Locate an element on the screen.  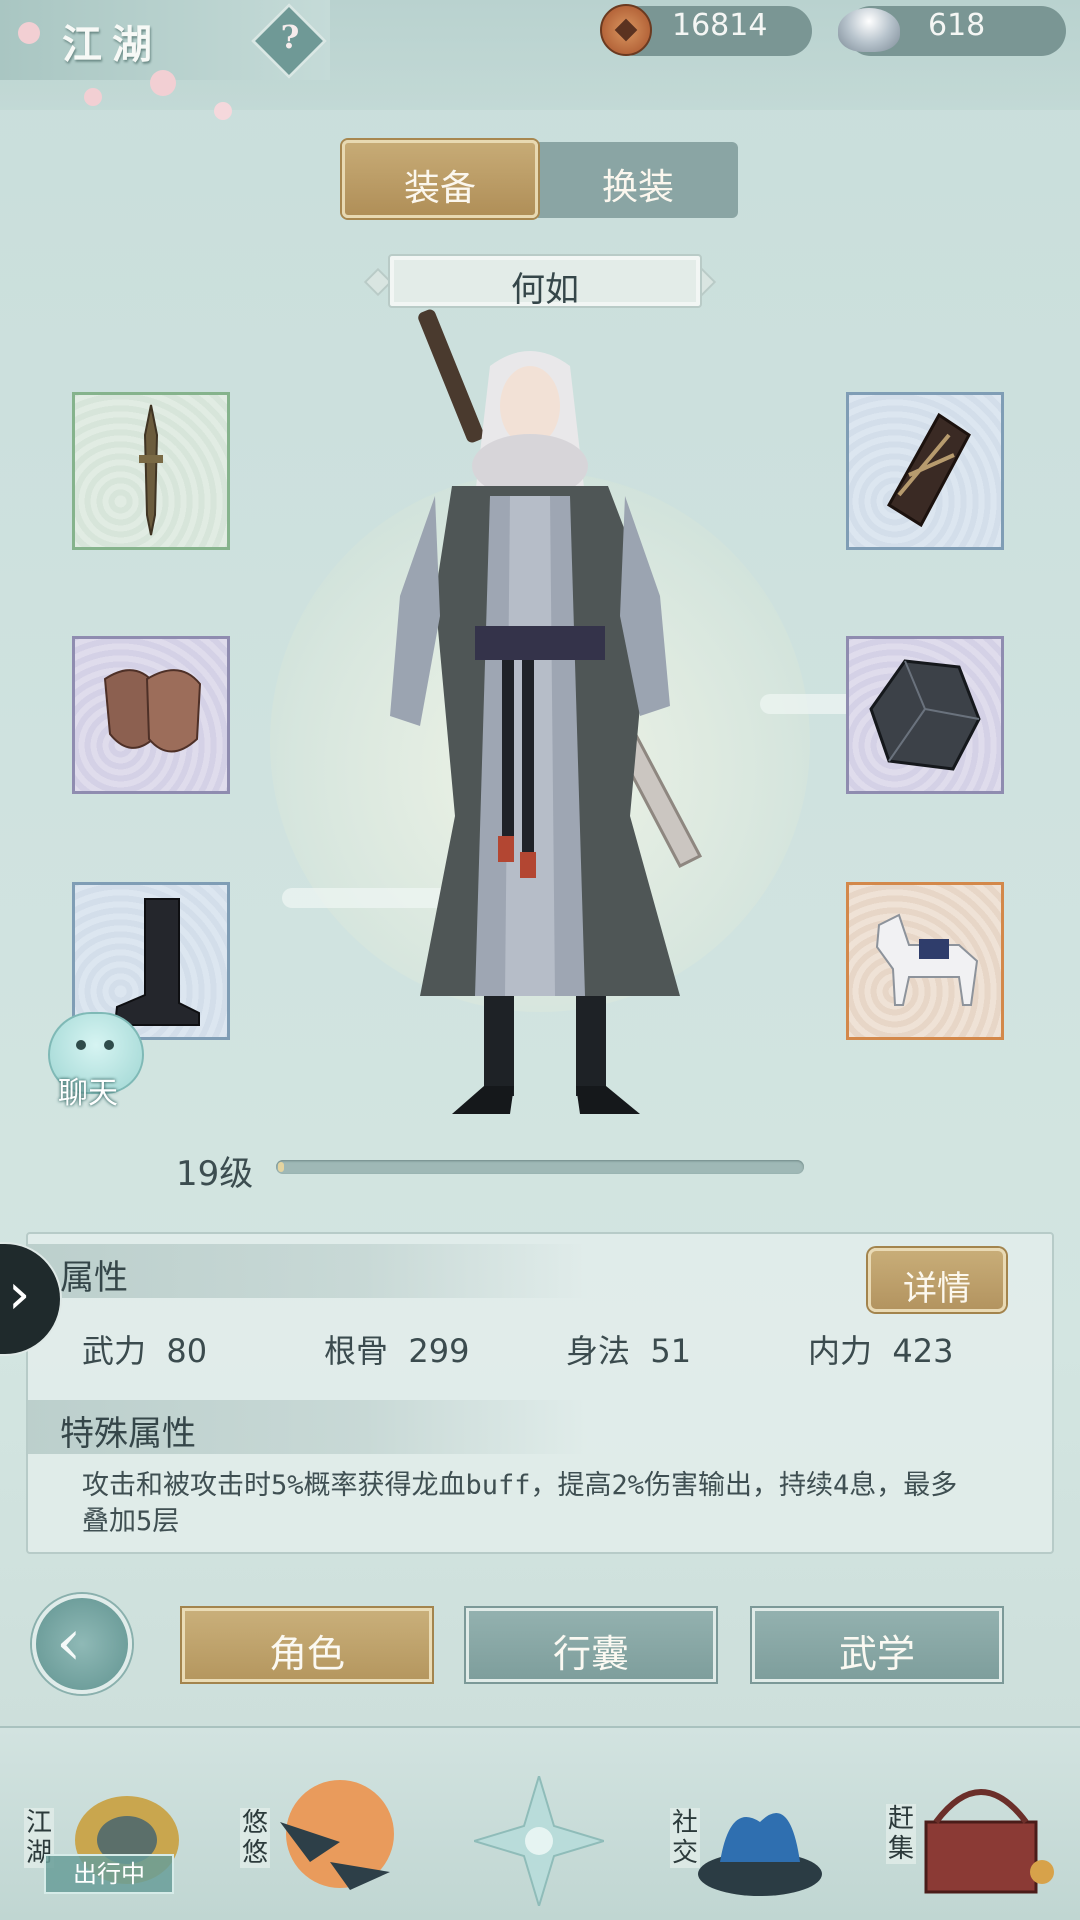
nav-social-label: 社交 is located at coordinates (685, 1838).